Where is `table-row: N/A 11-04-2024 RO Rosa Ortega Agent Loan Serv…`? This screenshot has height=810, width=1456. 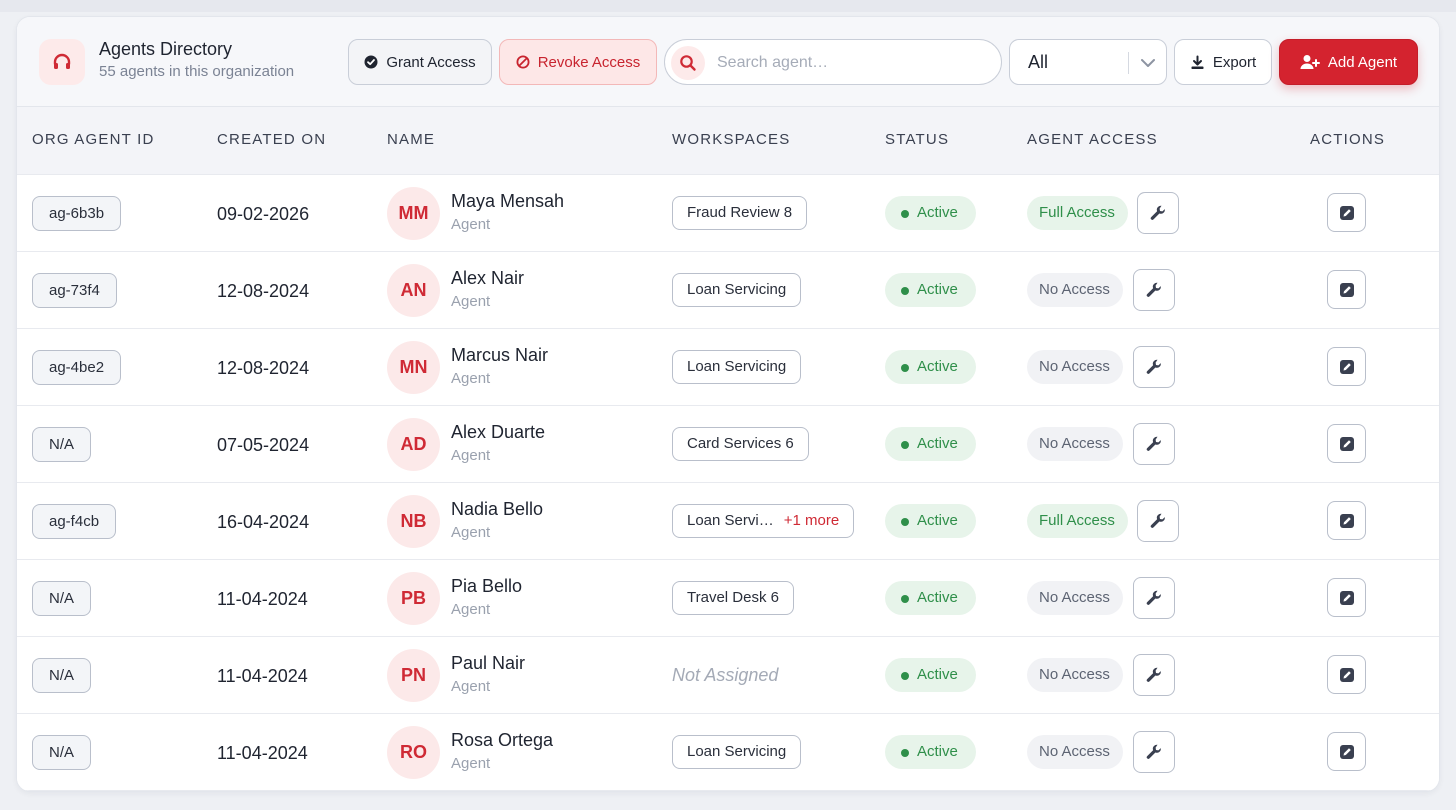
table-row: N/A 11-04-2024 RO Rosa Ortega Agent Loan Serv… is located at coordinates (728, 752).